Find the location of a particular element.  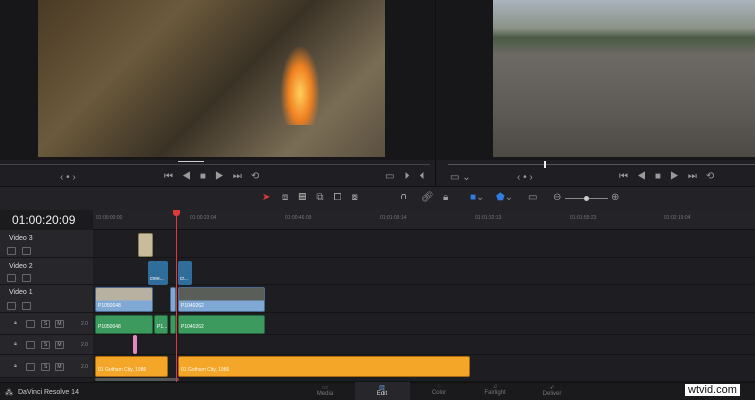

track-header-audio-2: 🔒︎ S M 2.0 is located at coordinates (46, 345).